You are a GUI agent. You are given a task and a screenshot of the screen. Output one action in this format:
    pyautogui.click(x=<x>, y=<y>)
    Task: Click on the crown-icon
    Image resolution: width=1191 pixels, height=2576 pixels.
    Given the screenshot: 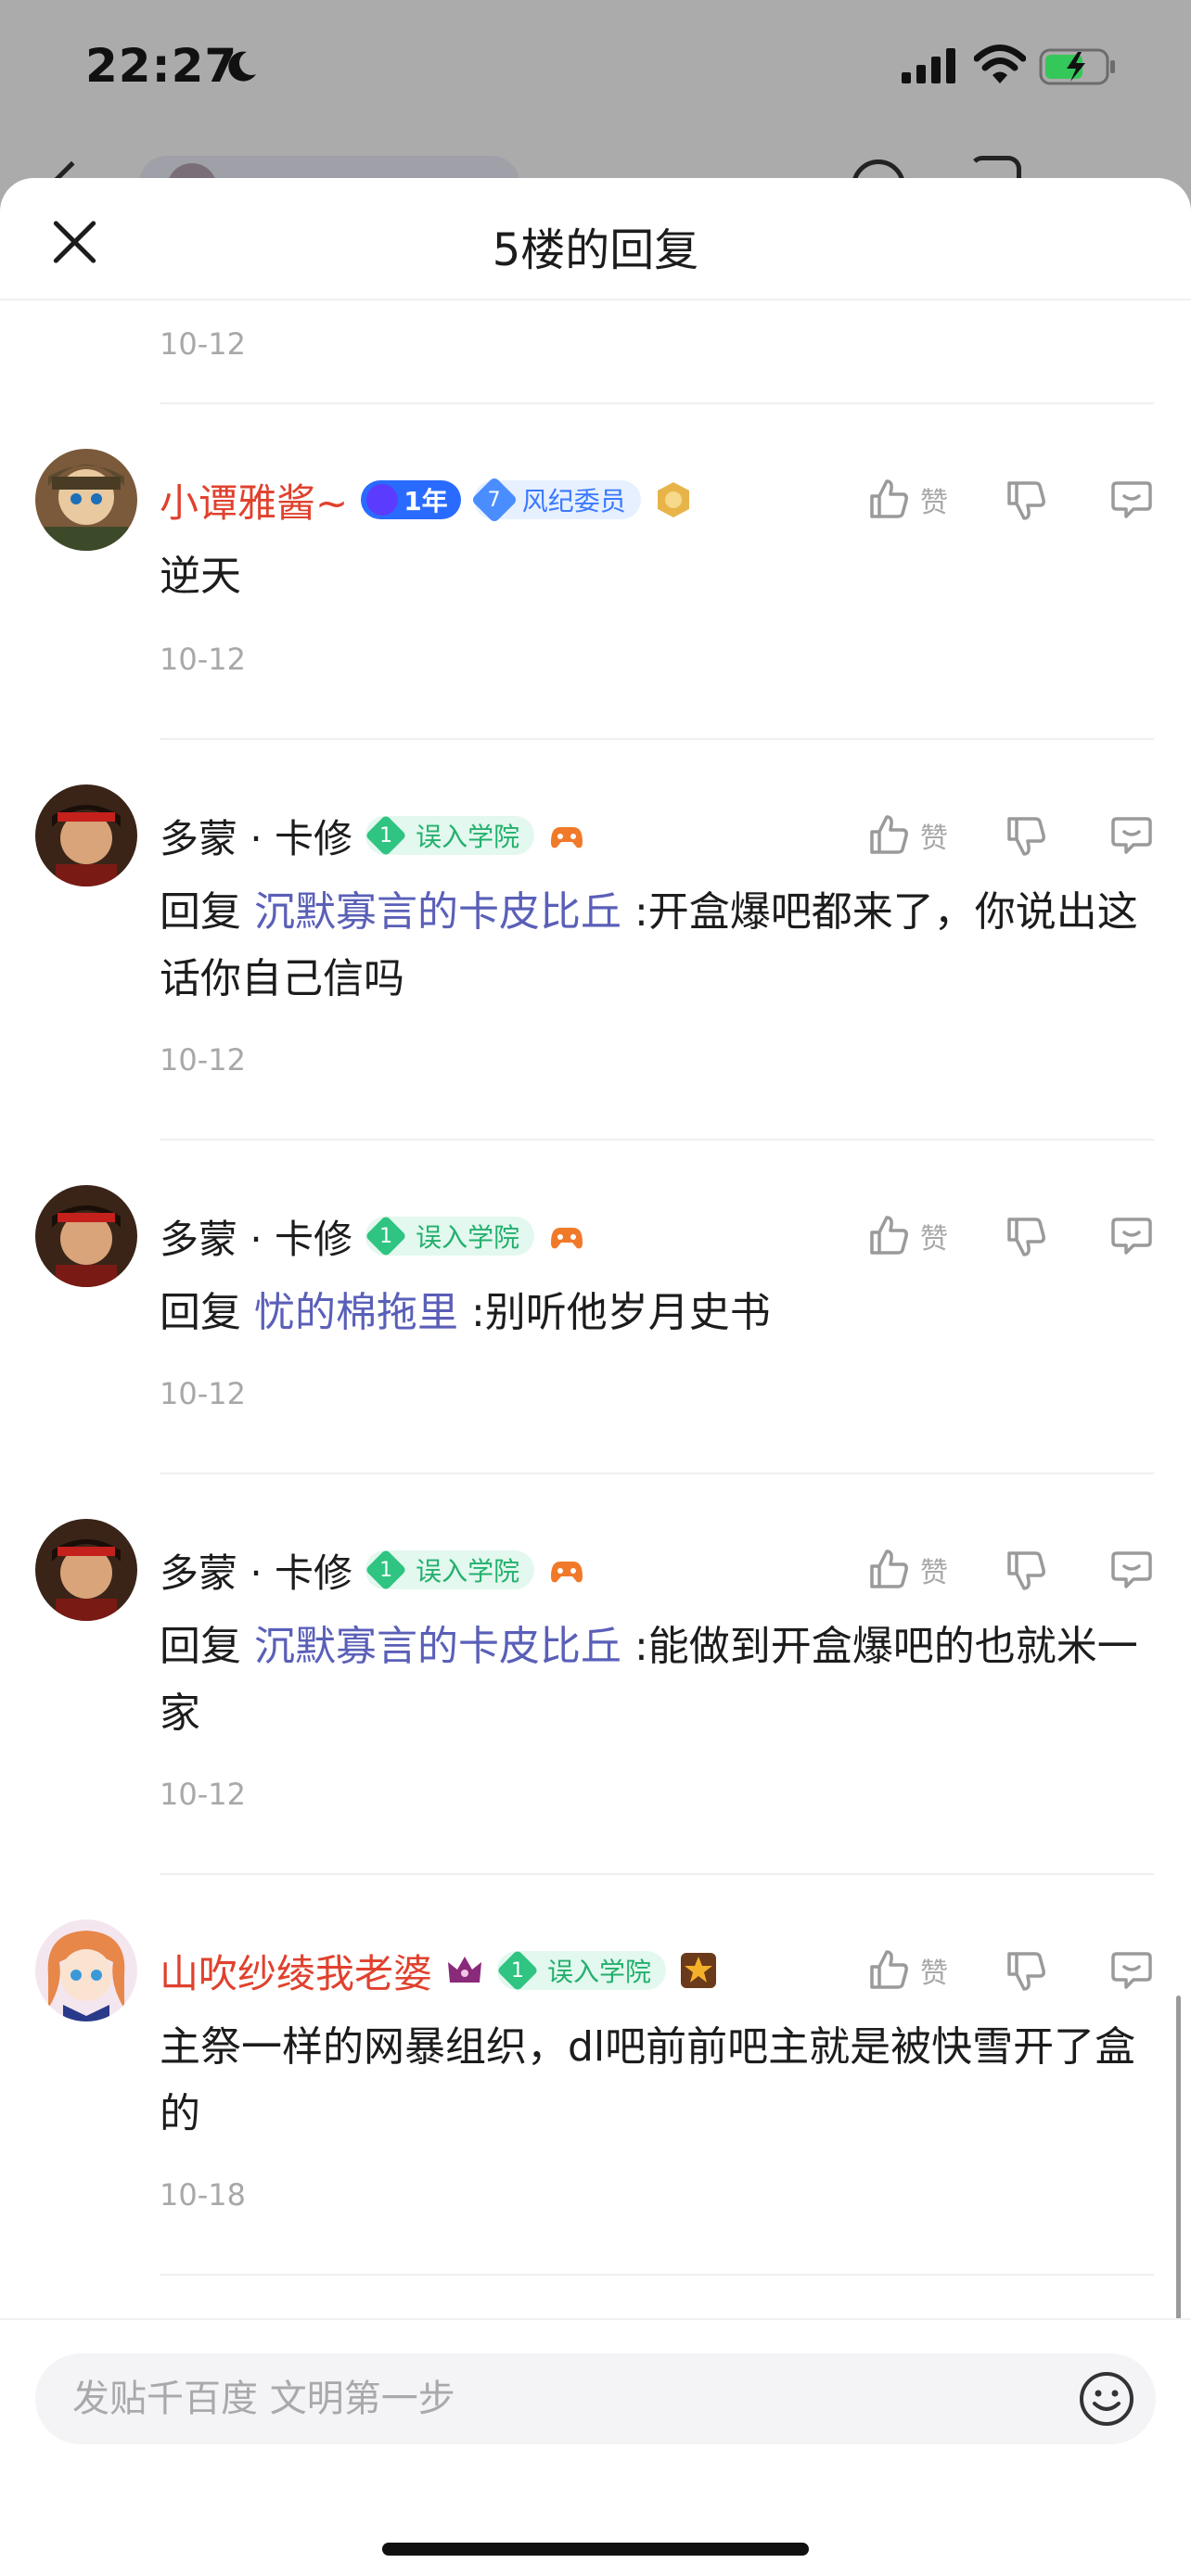 What is the action you would take?
    pyautogui.click(x=465, y=1970)
    